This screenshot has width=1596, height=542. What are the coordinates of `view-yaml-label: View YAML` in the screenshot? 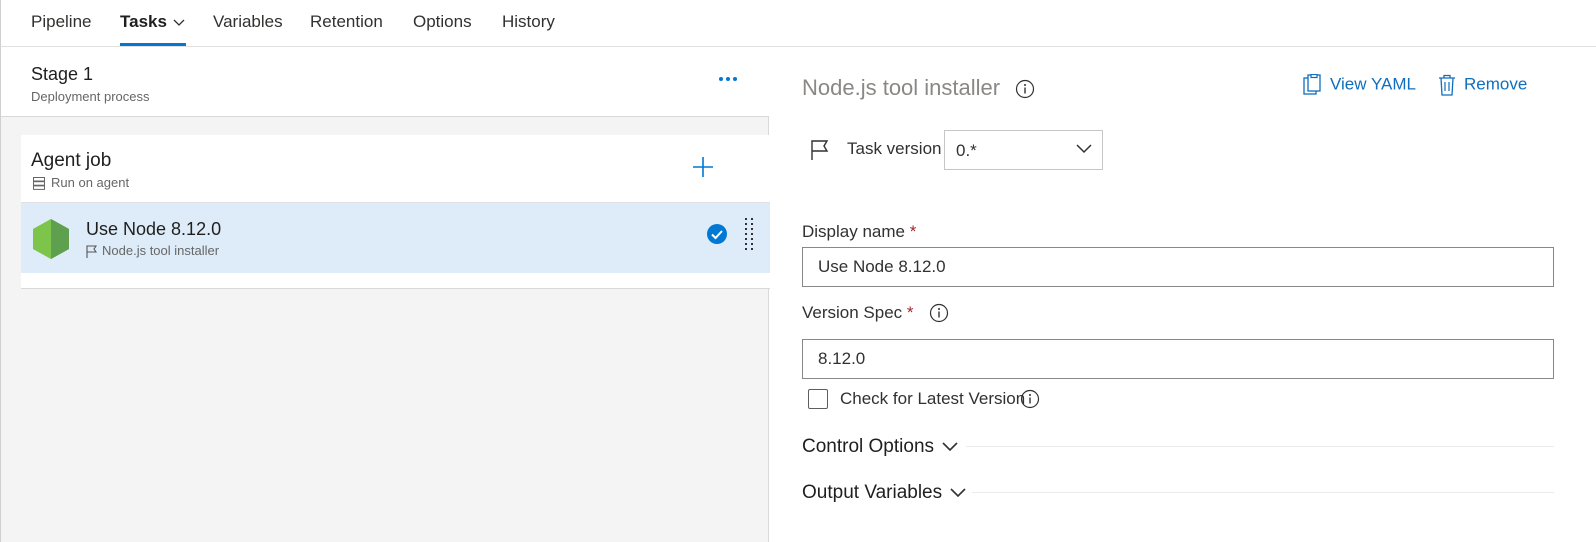 It's located at (1373, 84).